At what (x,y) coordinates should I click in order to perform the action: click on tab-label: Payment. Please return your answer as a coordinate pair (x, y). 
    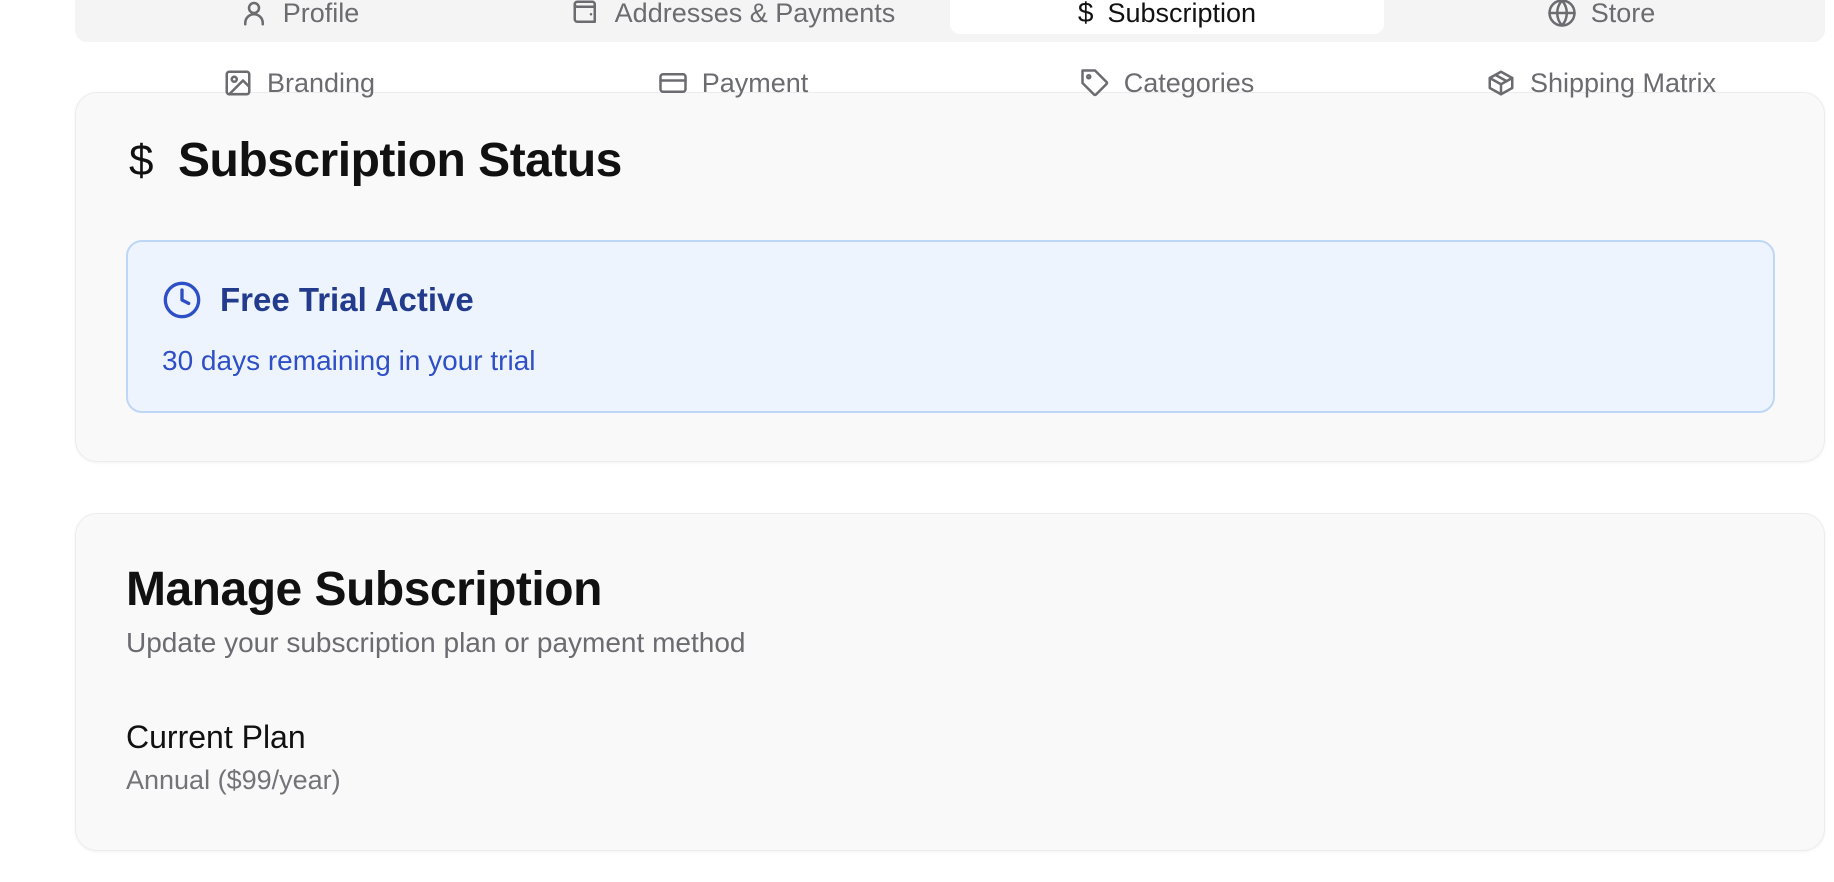
    Looking at the image, I should click on (755, 82).